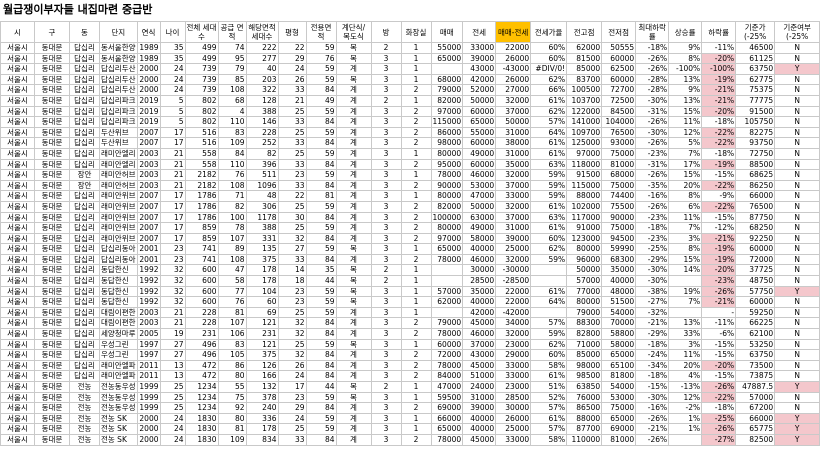 This screenshot has height=455, width=831. I want to click on table-cell: 17, so click(172, 238).